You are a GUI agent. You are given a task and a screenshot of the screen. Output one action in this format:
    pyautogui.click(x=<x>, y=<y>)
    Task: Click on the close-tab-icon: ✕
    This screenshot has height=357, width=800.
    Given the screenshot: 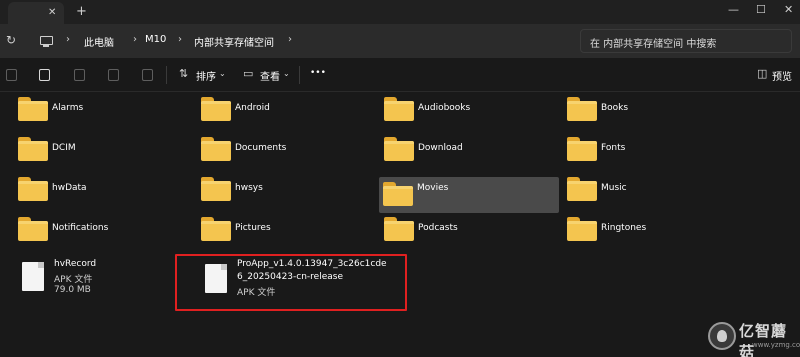 What is the action you would take?
    pyautogui.click(x=52, y=12)
    